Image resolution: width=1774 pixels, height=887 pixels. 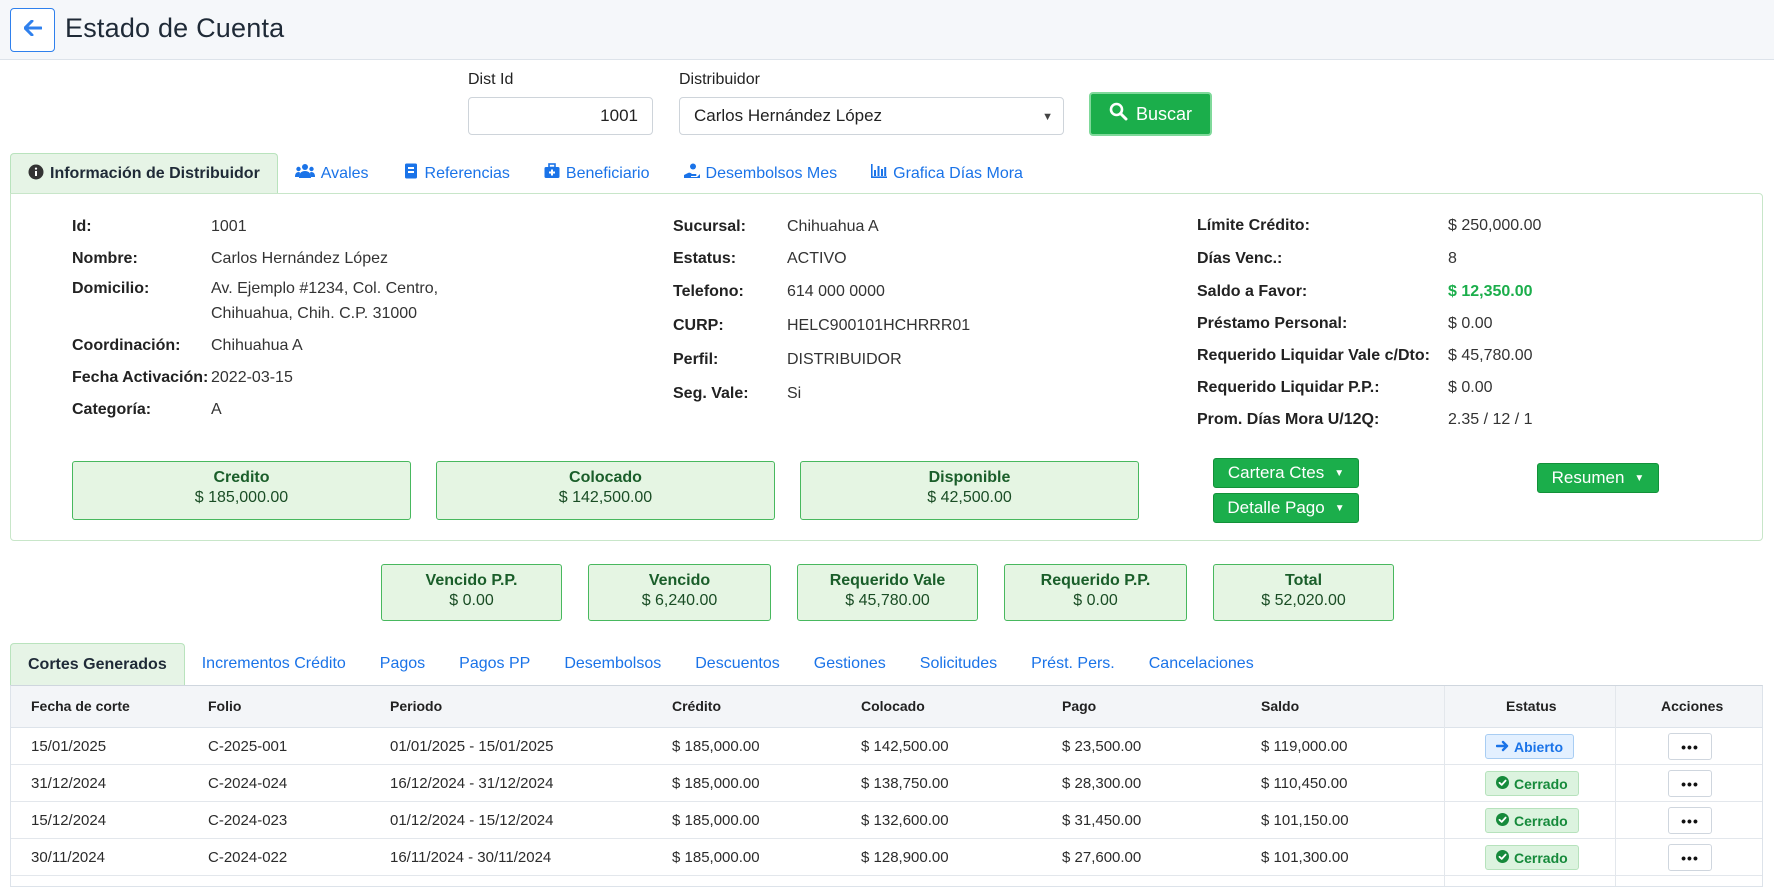 What do you see at coordinates (696, 706) in the screenshot?
I see `col-credito: Crédito` at bounding box center [696, 706].